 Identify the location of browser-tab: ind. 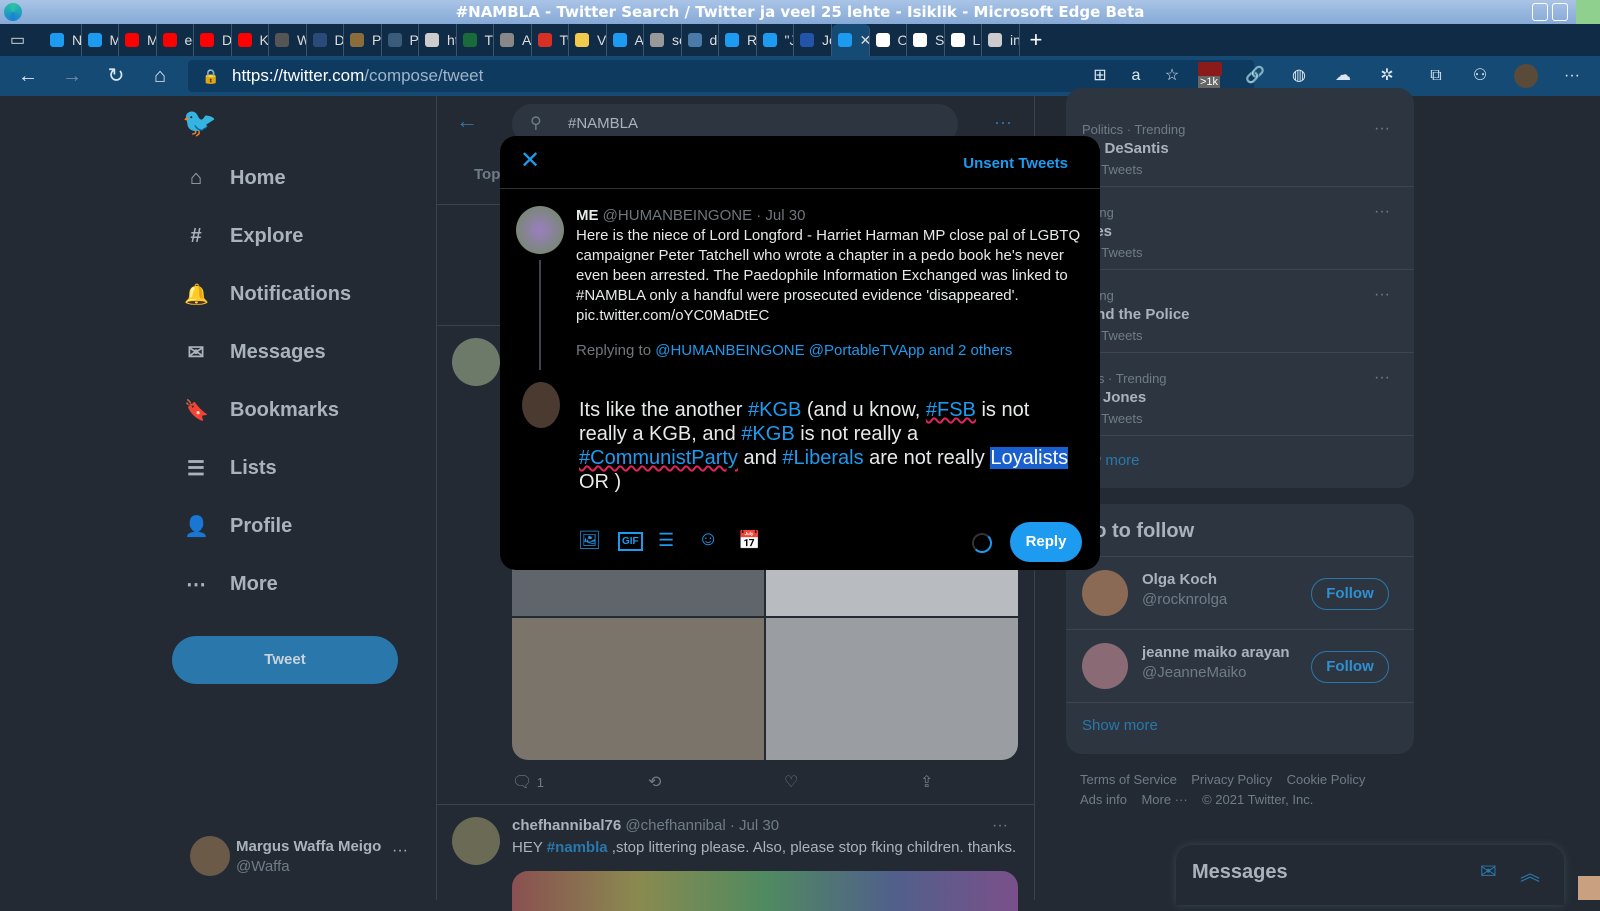
(1001, 40).